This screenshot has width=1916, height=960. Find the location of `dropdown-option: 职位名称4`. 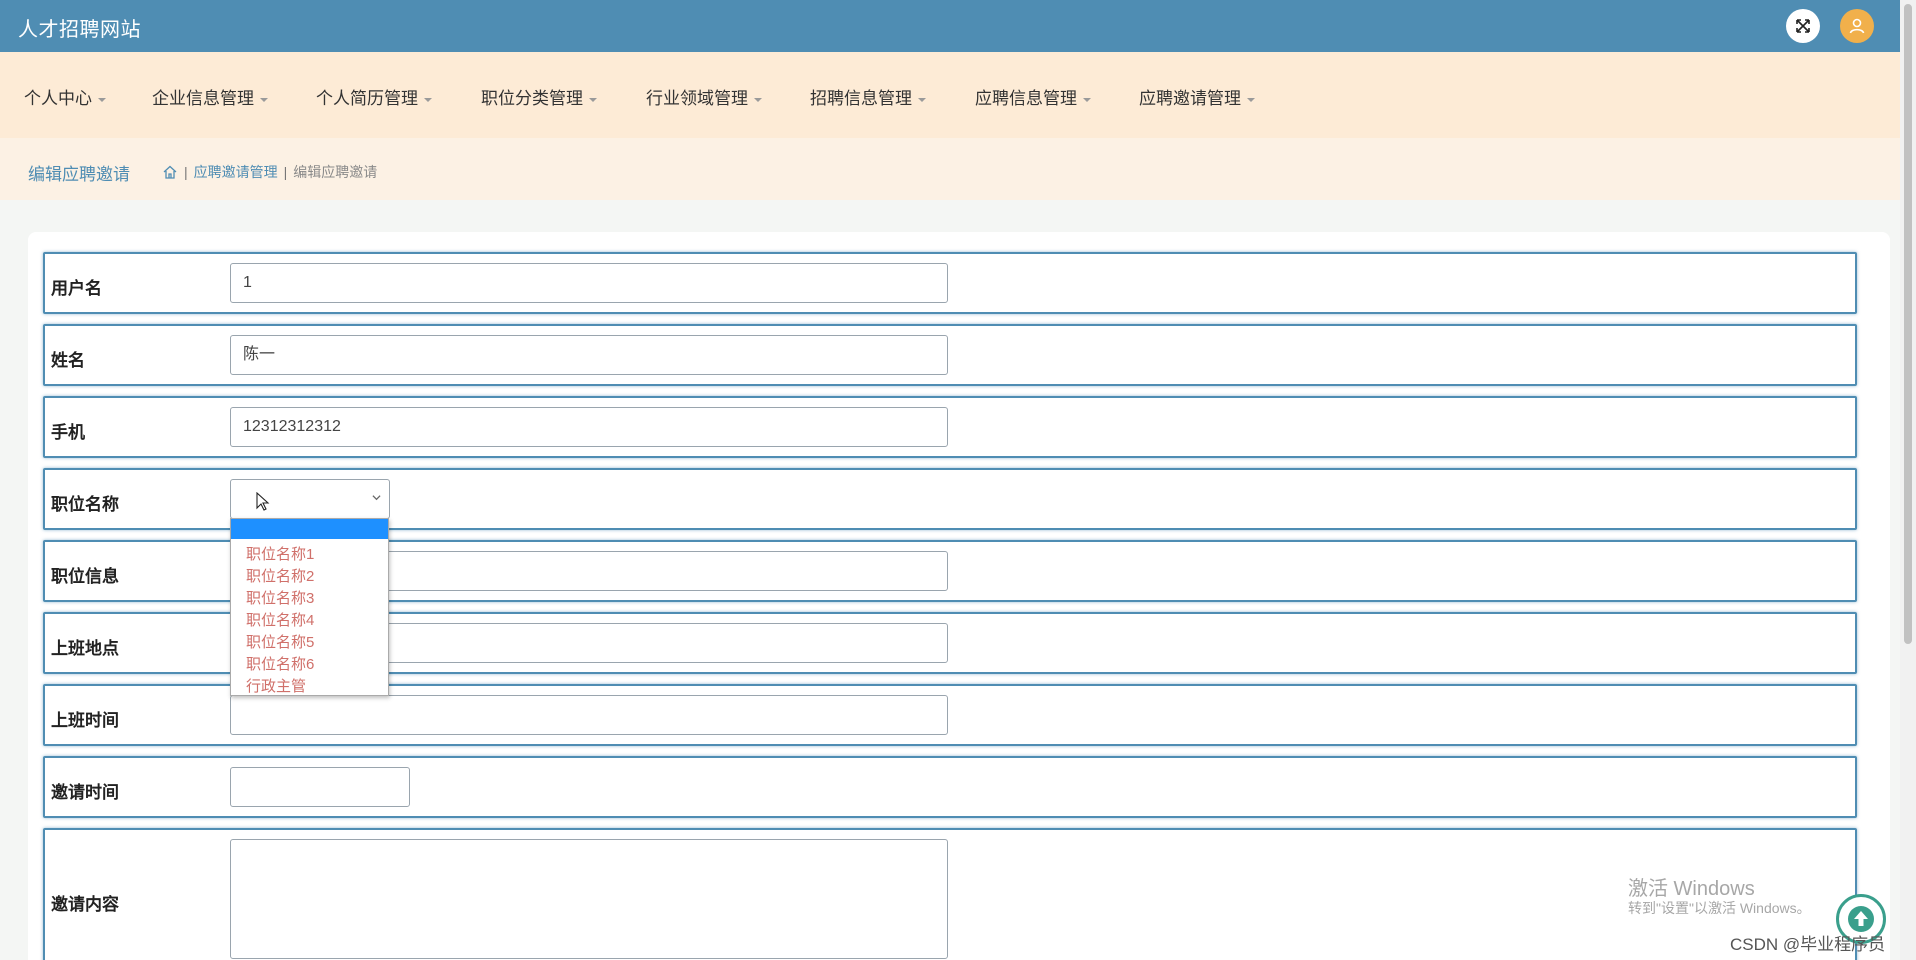

dropdown-option: 职位名称4 is located at coordinates (309, 621).